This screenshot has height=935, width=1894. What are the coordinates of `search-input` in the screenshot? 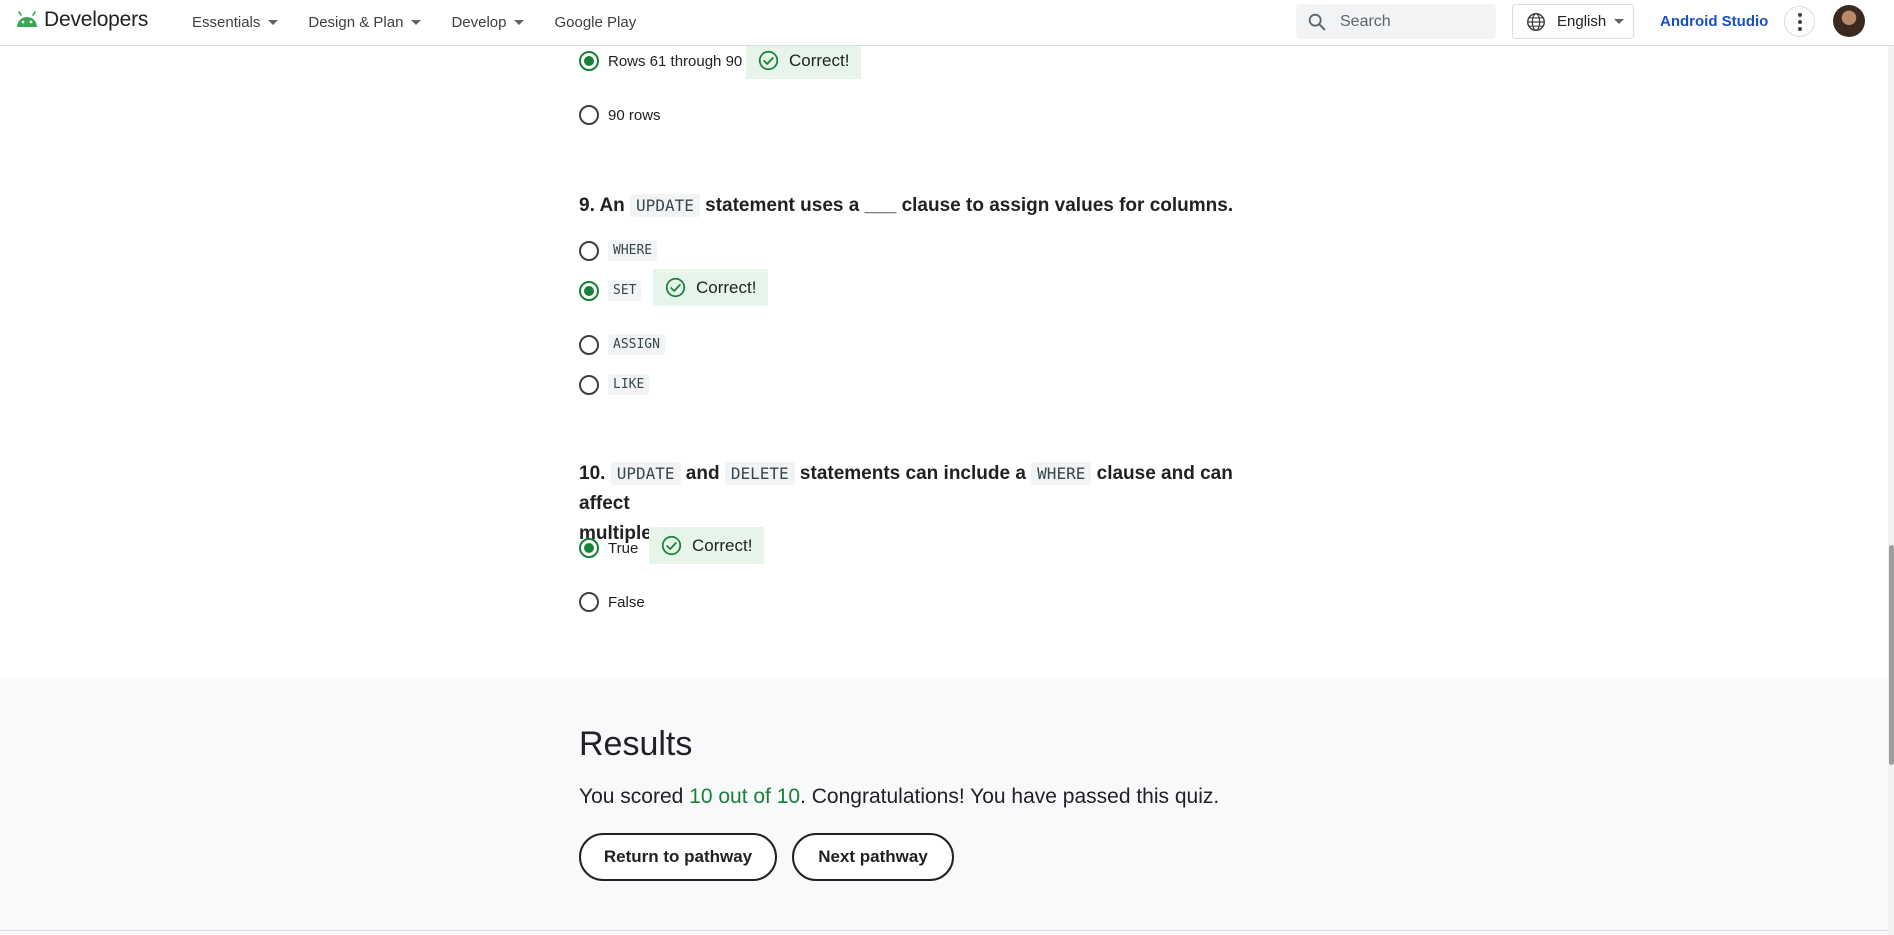 It's located at (1415, 21).